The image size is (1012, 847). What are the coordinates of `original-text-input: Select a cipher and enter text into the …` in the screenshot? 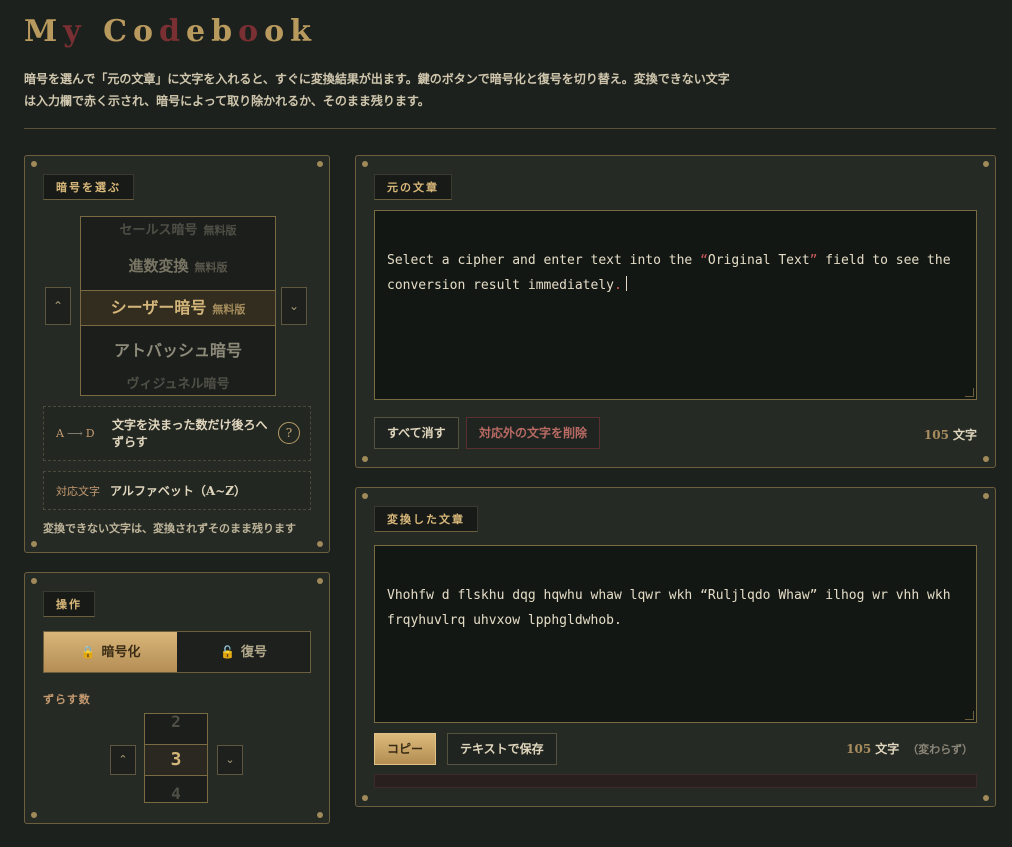 It's located at (675, 305).